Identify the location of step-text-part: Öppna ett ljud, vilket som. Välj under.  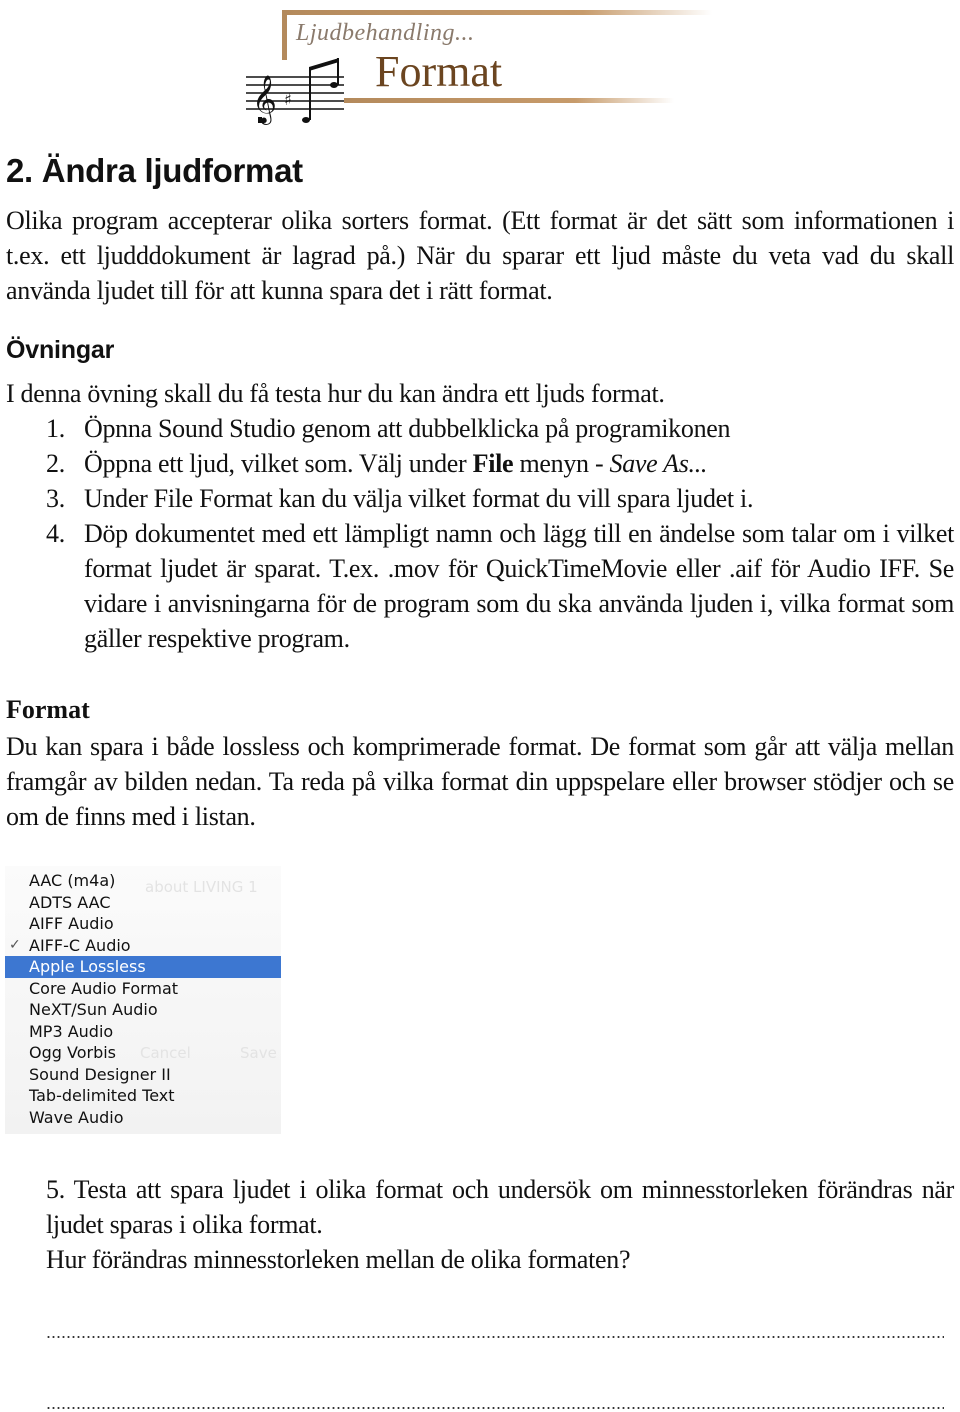
(278, 463).